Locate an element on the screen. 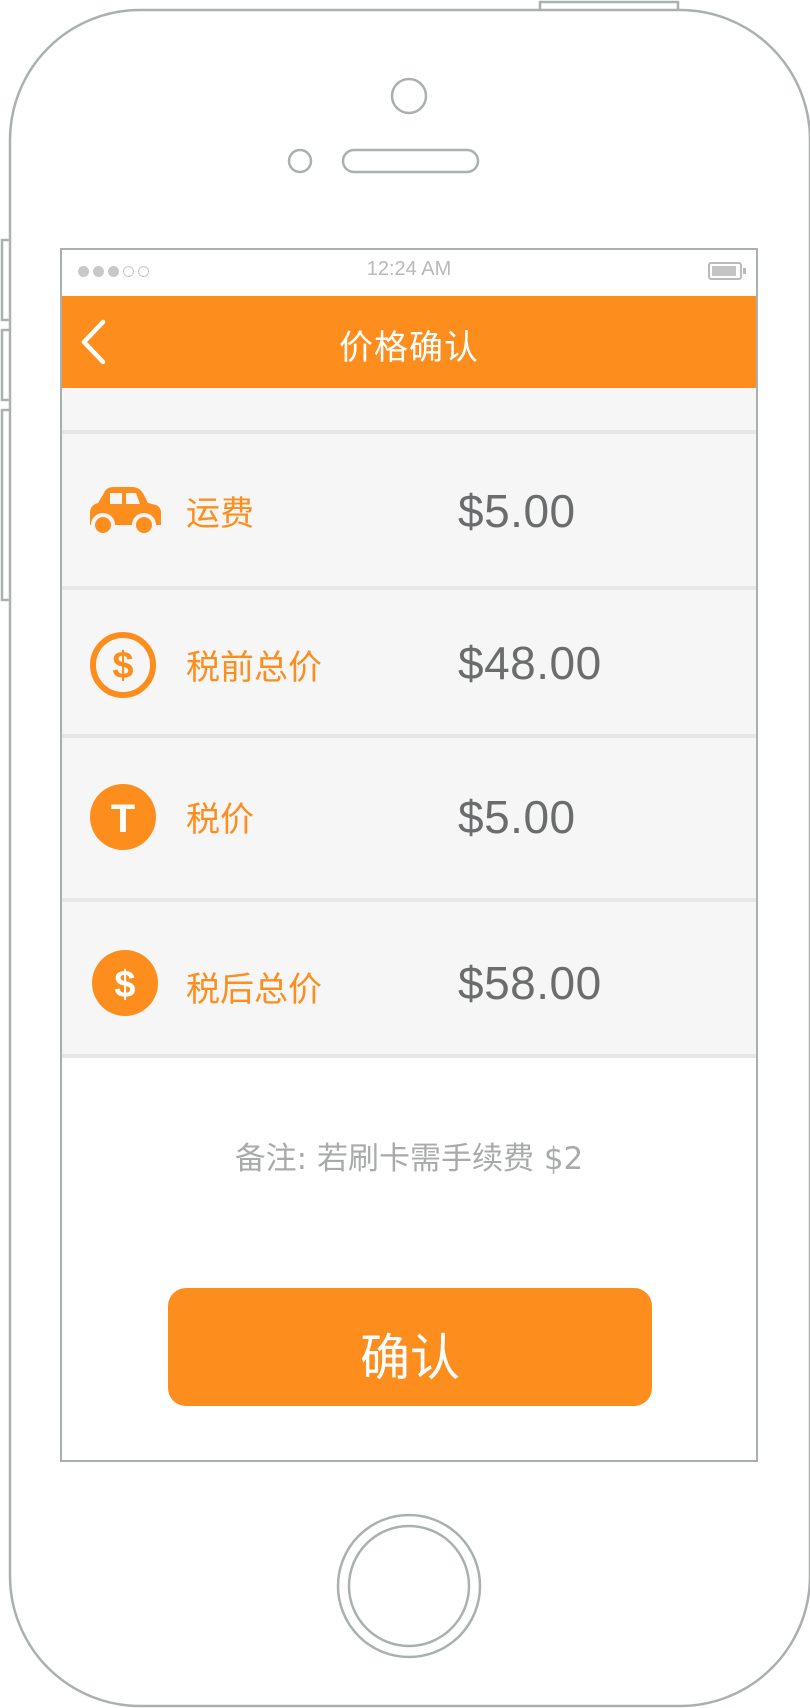  navigation-bar: 价格确认 is located at coordinates (409, 342).